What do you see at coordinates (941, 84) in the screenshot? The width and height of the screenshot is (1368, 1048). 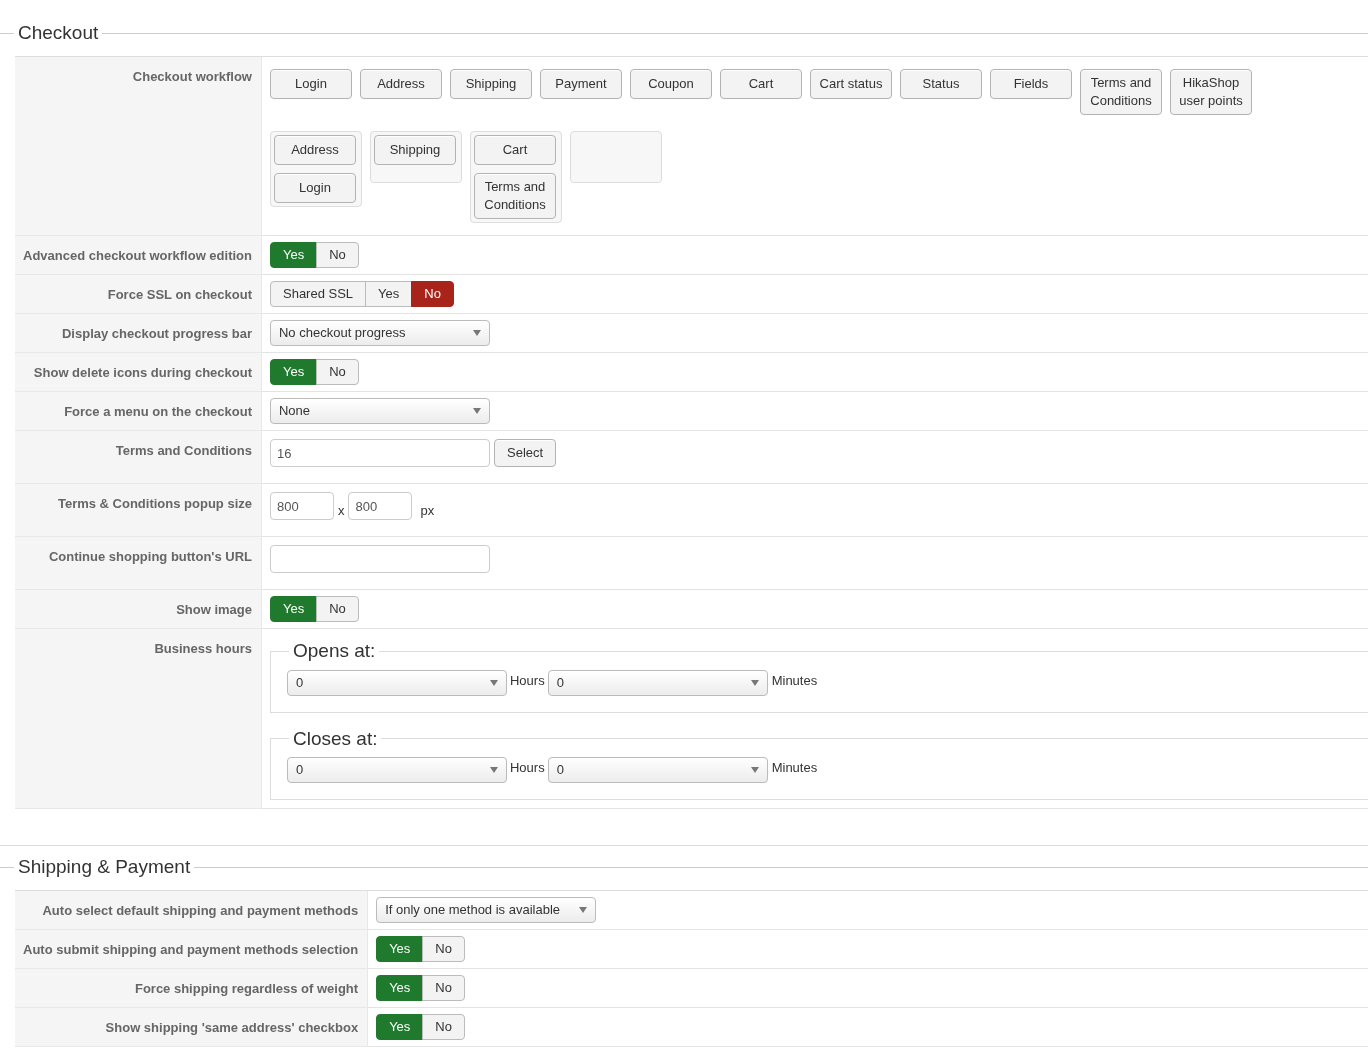 I see `workflow-step-button: Status` at bounding box center [941, 84].